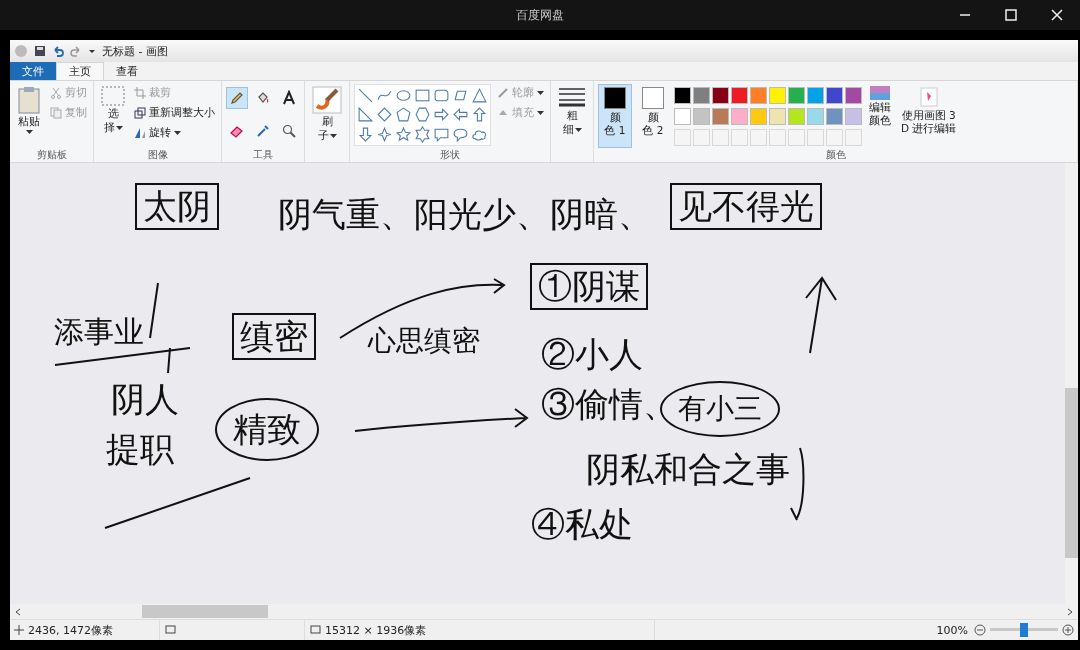 This screenshot has width=1080, height=650. Describe the element at coordinates (460, 115) in the screenshot. I see `left-arrow-shape-icon` at that location.